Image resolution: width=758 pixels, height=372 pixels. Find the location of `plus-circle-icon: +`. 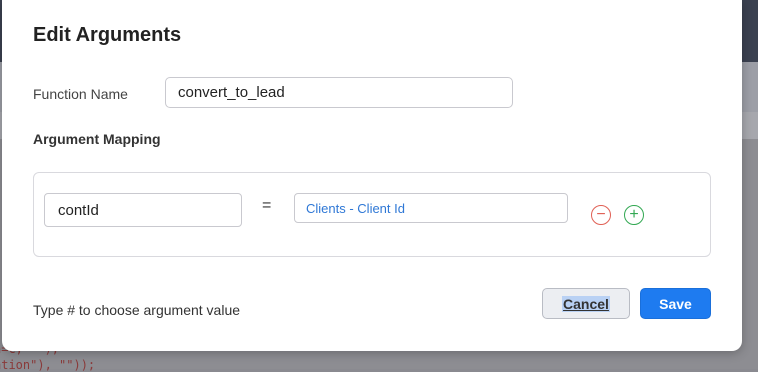

plus-circle-icon: + is located at coordinates (634, 215).